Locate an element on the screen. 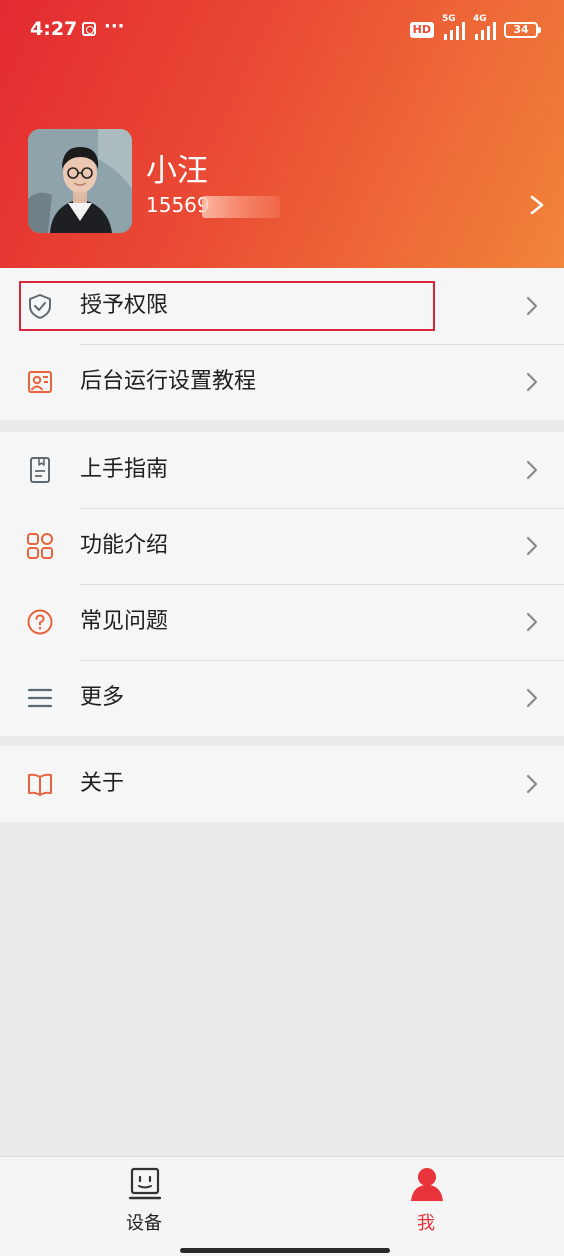  menu-item-faq: 常见问题 is located at coordinates (282, 622).